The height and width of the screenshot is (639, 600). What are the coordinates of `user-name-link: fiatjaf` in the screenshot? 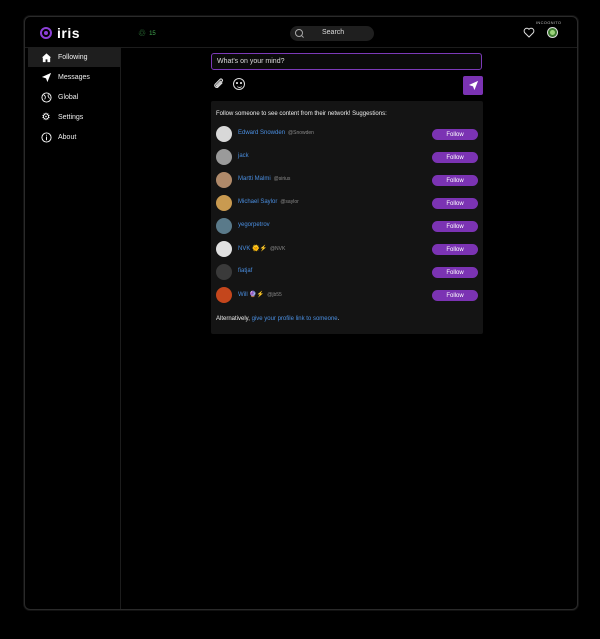 It's located at (246, 271).